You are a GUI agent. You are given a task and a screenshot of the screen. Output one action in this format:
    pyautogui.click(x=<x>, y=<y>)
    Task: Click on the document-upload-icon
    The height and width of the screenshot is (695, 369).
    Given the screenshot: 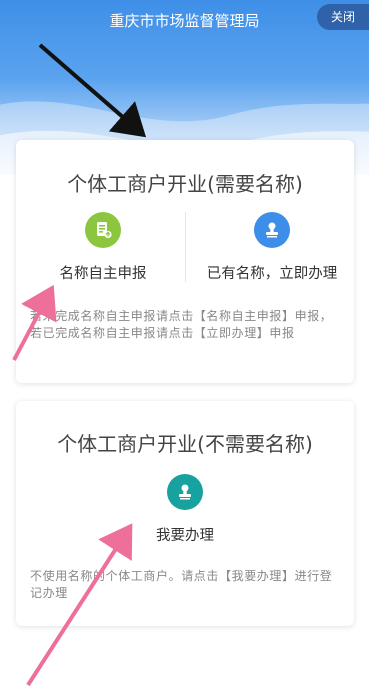 What is the action you would take?
    pyautogui.click(x=103, y=230)
    